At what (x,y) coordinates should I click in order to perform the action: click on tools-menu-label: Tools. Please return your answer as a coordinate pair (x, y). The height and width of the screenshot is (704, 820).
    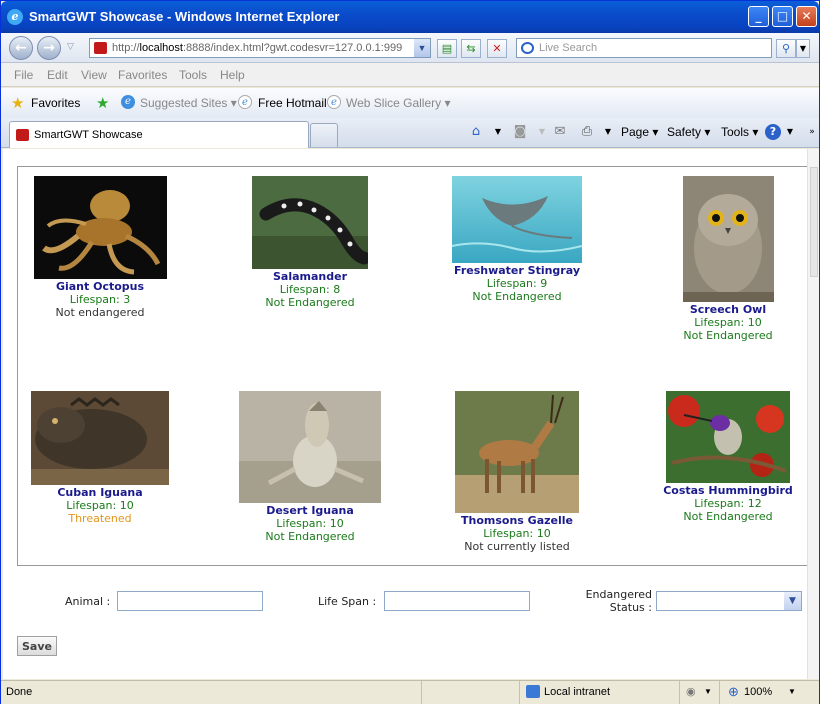
    Looking at the image, I should click on (735, 132).